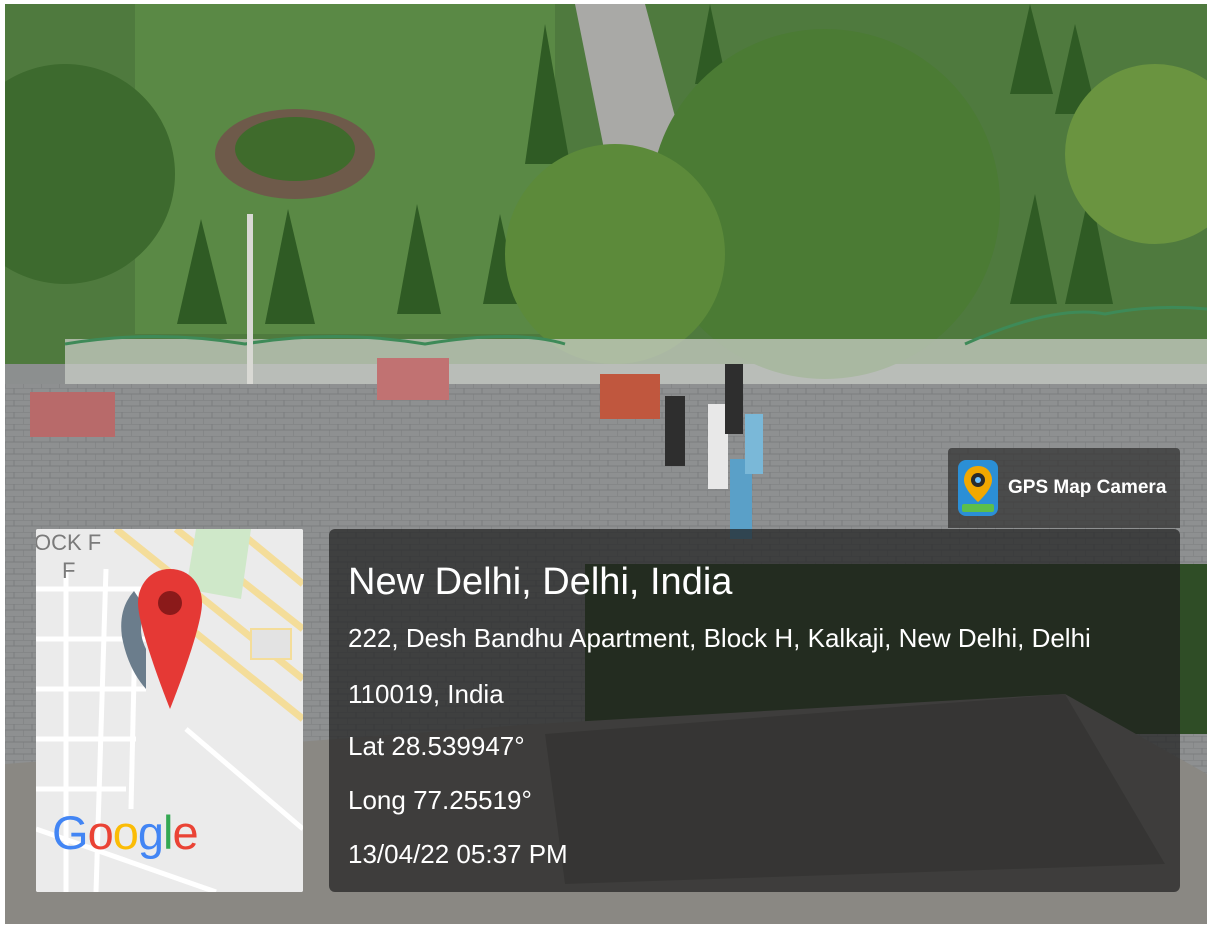  What do you see at coordinates (458, 854) in the screenshot?
I see `location-timestamp: 13/04/22 05:37 PM` at bounding box center [458, 854].